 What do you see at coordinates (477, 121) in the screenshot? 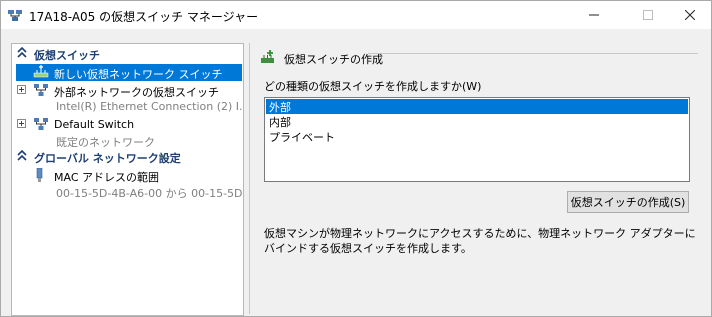
I see `switch-type-option-internal: 内部` at bounding box center [477, 121].